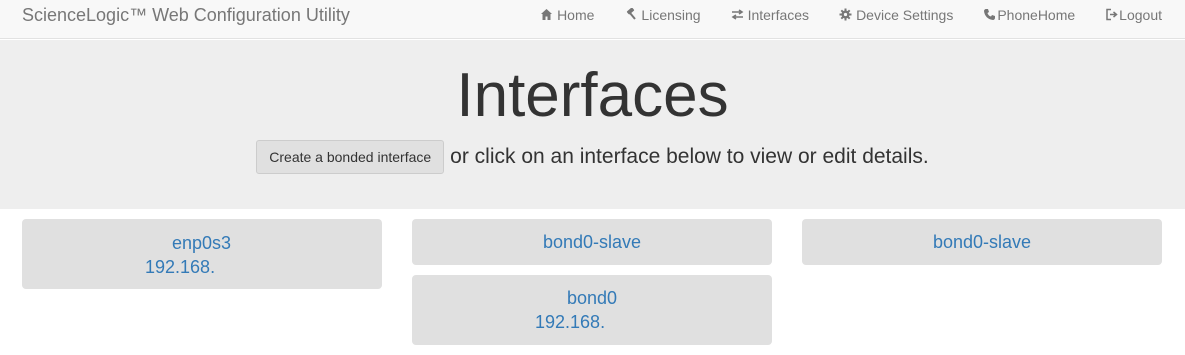 The image size is (1185, 355). I want to click on nav-item-phonehome-label: PhoneHome, so click(1036, 14).